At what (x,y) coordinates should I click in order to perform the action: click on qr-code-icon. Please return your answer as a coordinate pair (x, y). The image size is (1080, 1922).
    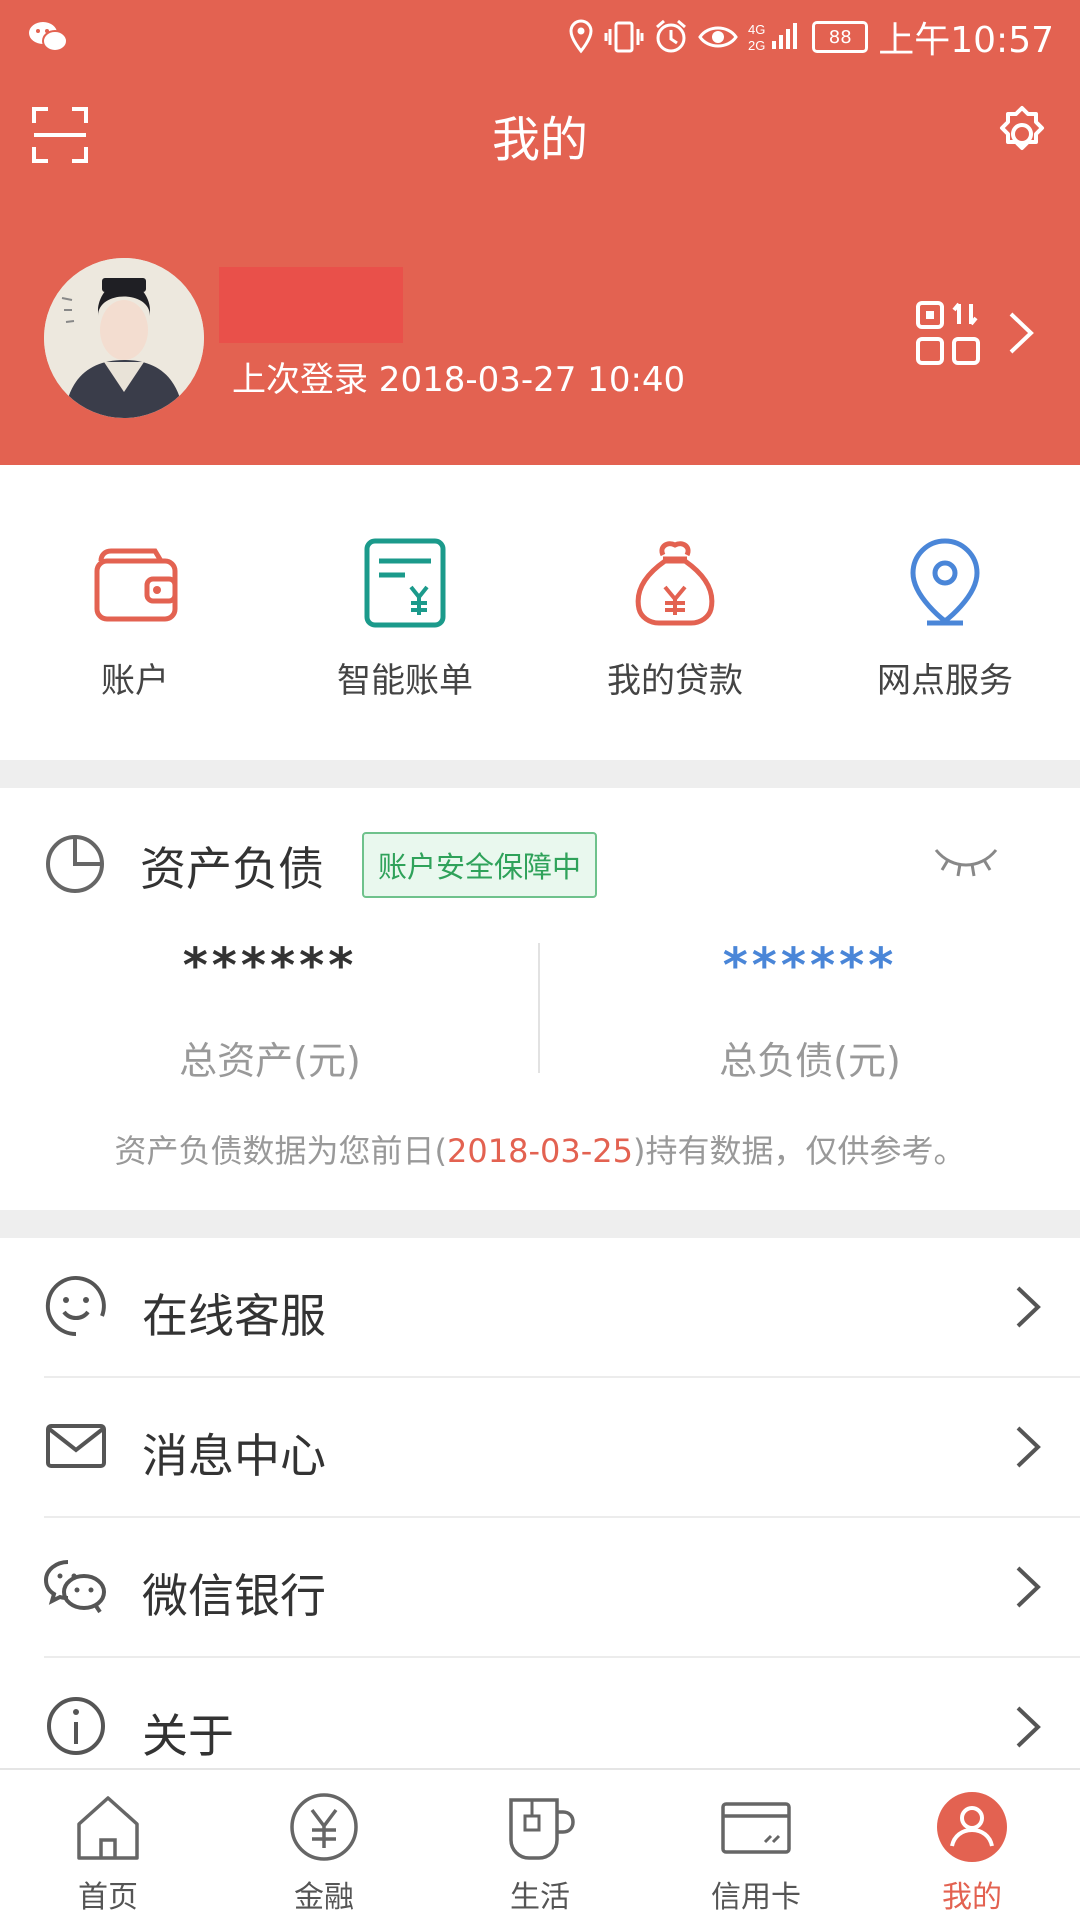
    Looking at the image, I should click on (948, 333).